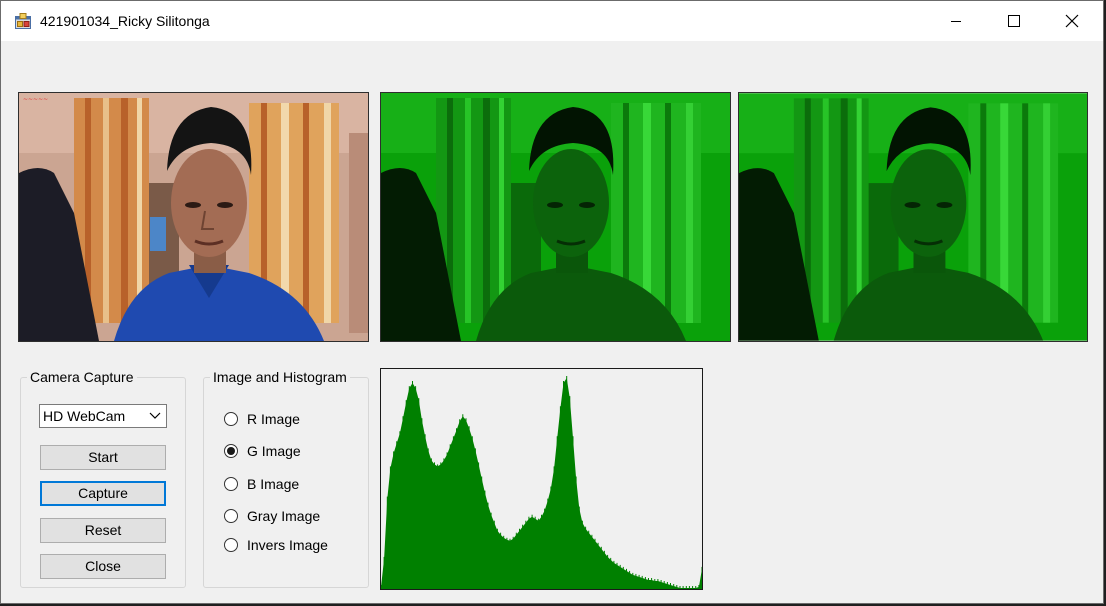 This screenshot has width=1106, height=606. What do you see at coordinates (273, 484) in the screenshot?
I see `radio-label: B Image` at bounding box center [273, 484].